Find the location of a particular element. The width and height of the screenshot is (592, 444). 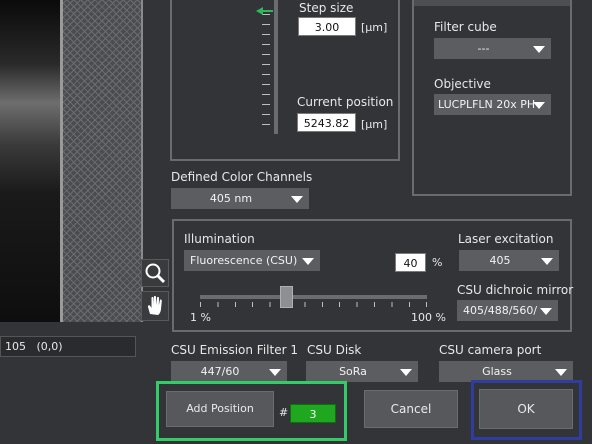

z-slider-marker is located at coordinates (264, 10).